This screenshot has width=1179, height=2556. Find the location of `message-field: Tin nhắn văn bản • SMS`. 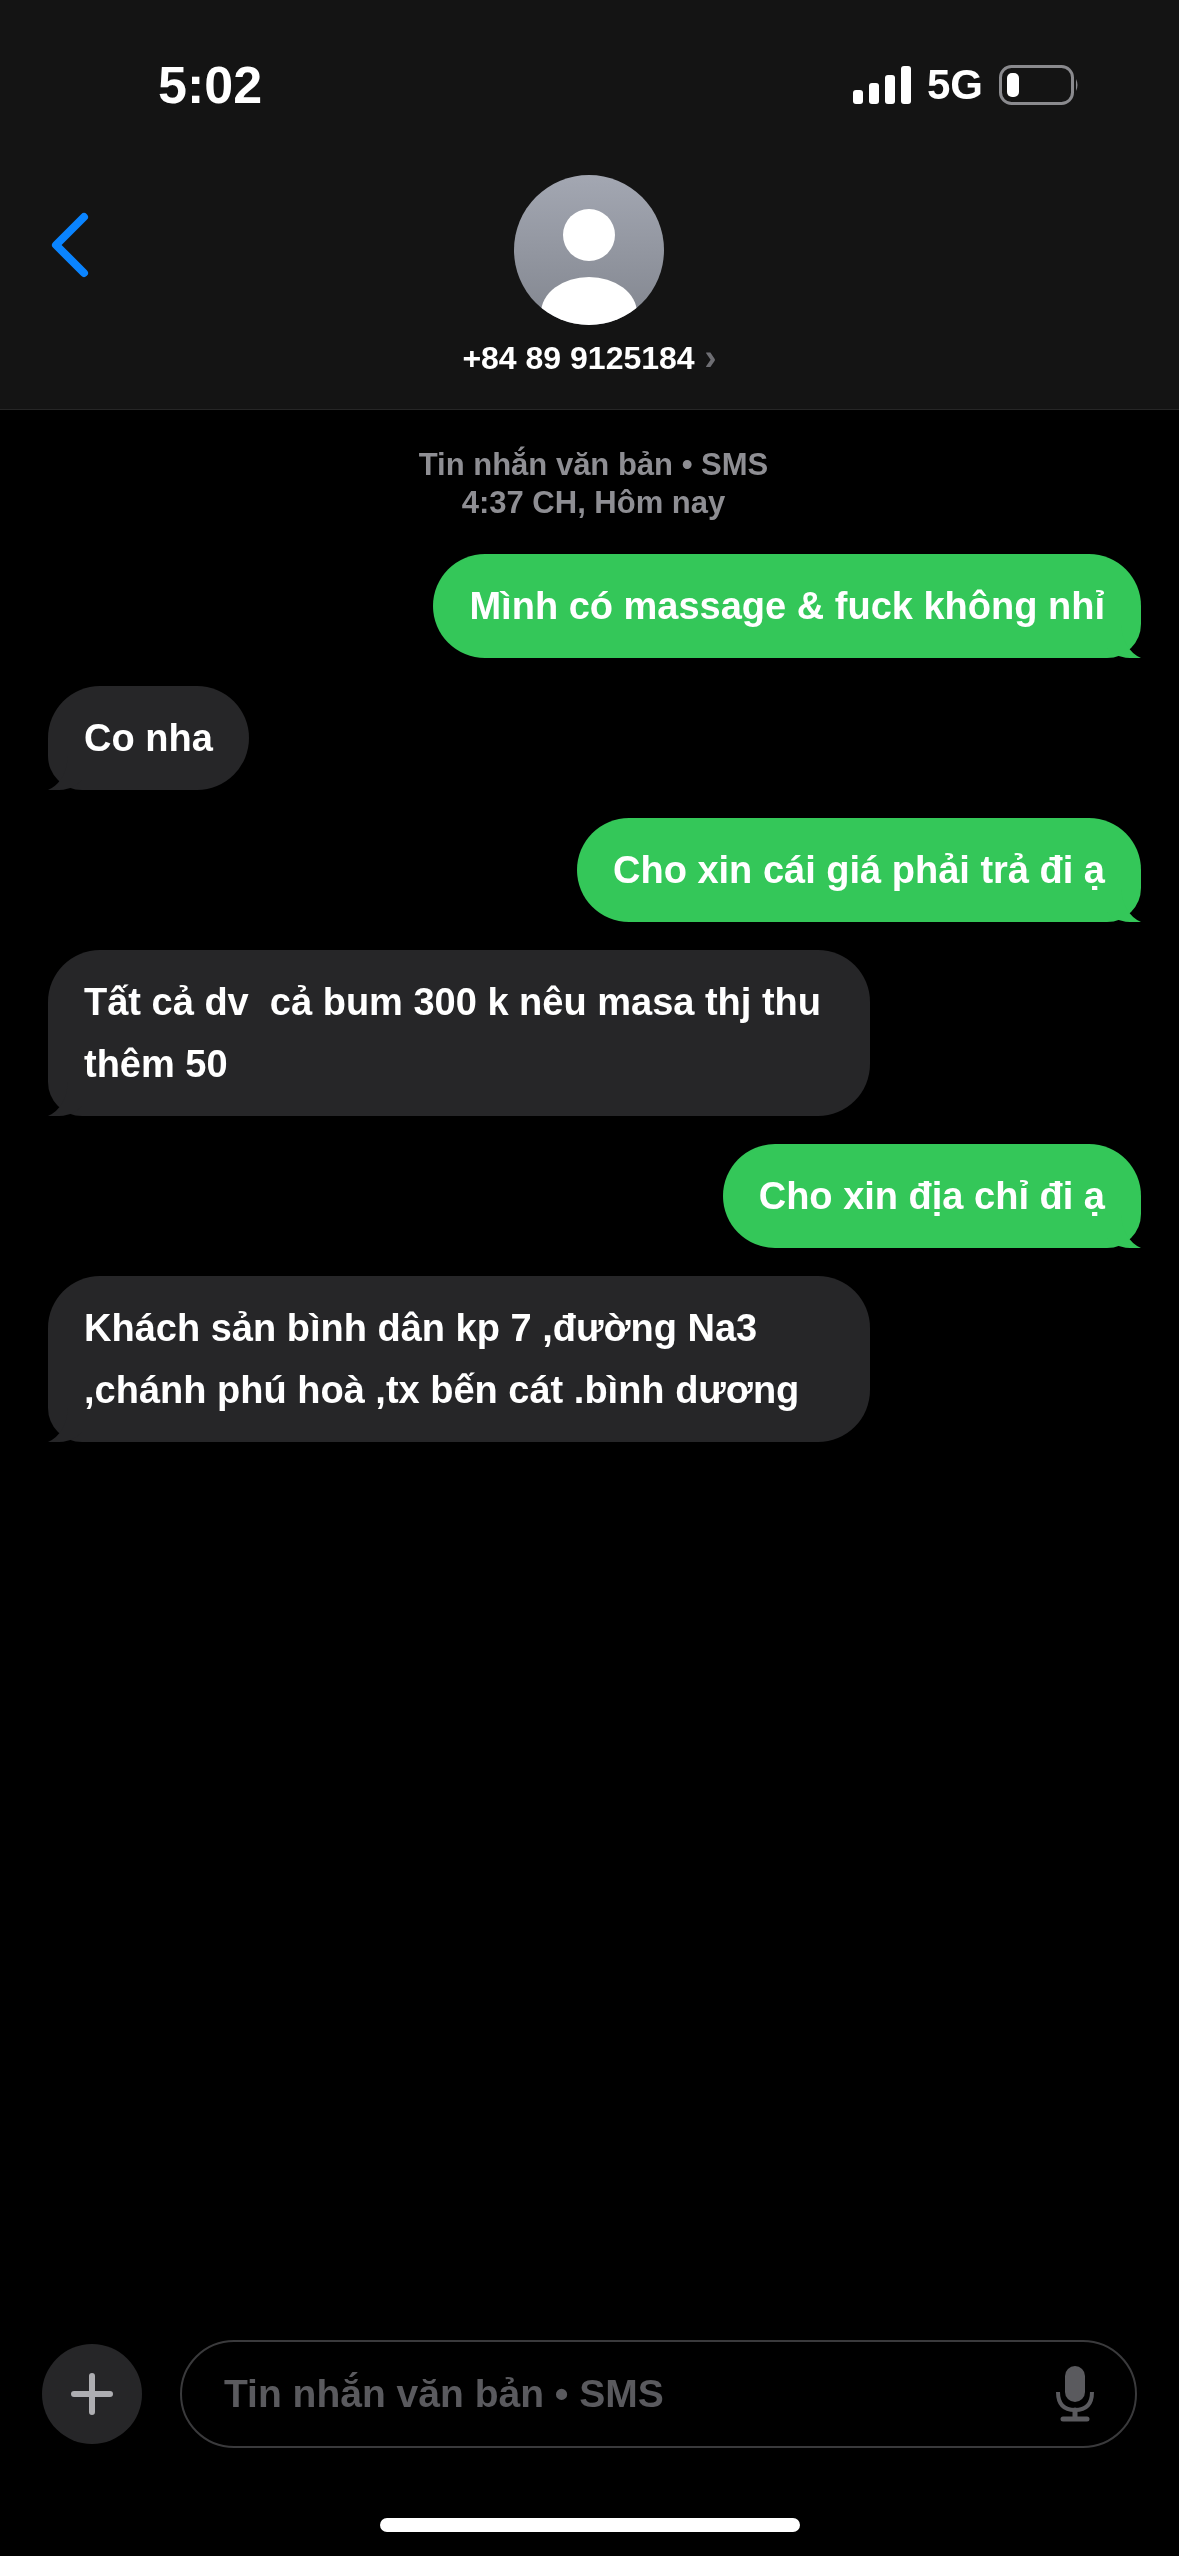

message-field: Tin nhắn văn bản • SMS is located at coordinates (638, 2394).